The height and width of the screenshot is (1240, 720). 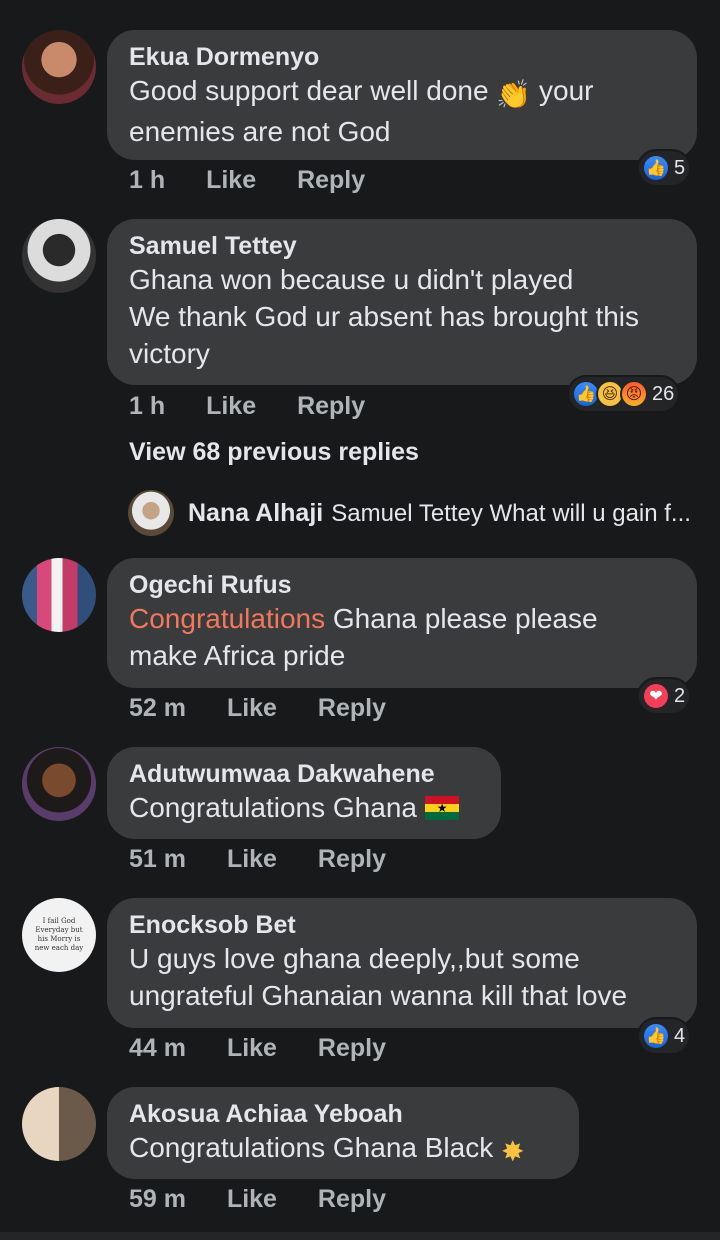 What do you see at coordinates (157, 1048) in the screenshot?
I see `timestamp: 44 m` at bounding box center [157, 1048].